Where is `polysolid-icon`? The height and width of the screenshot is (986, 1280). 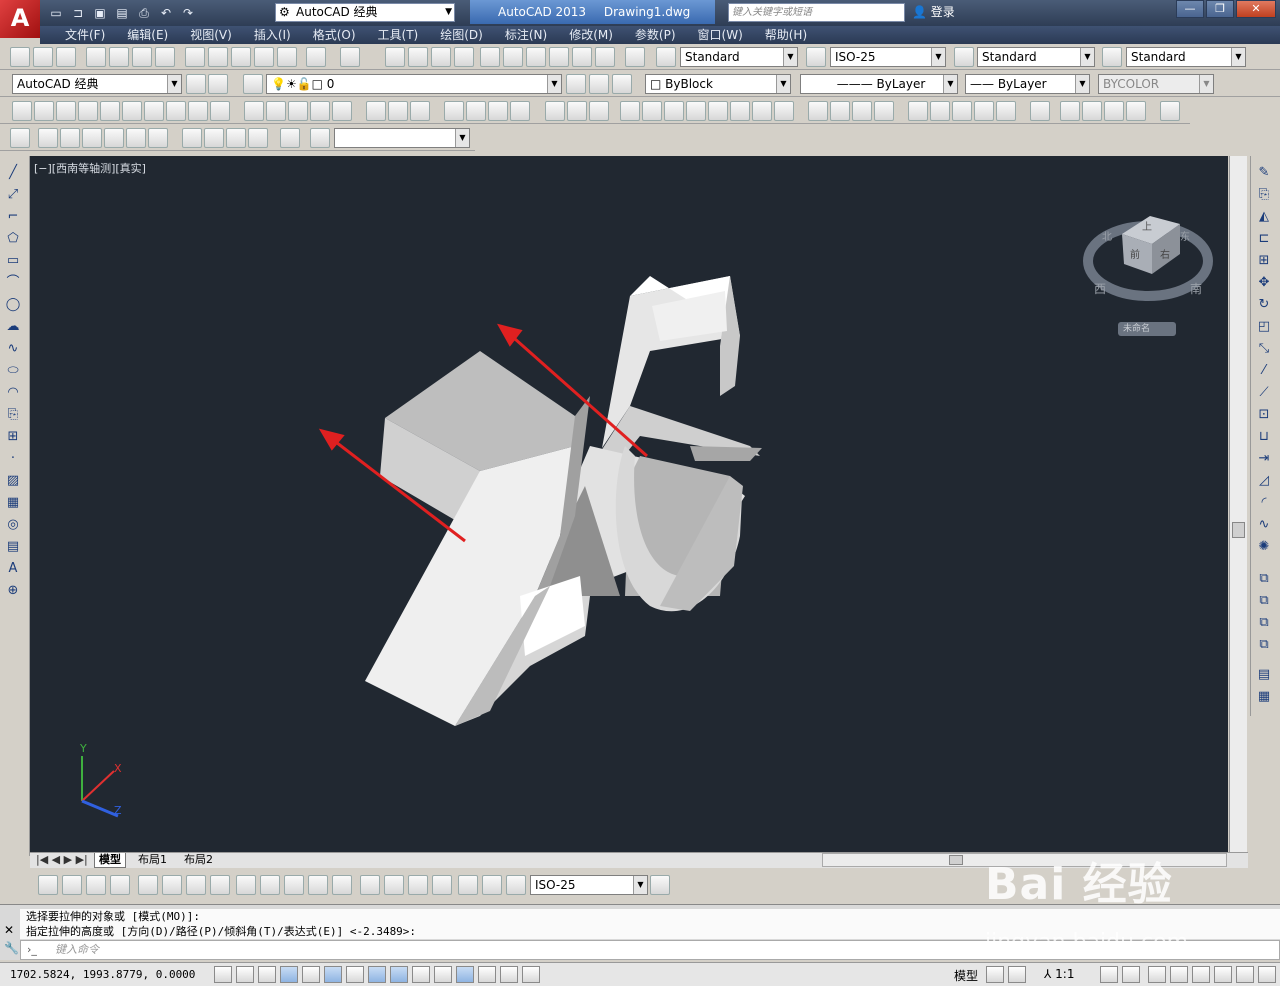
polysolid-icon is located at coordinates (22, 111).